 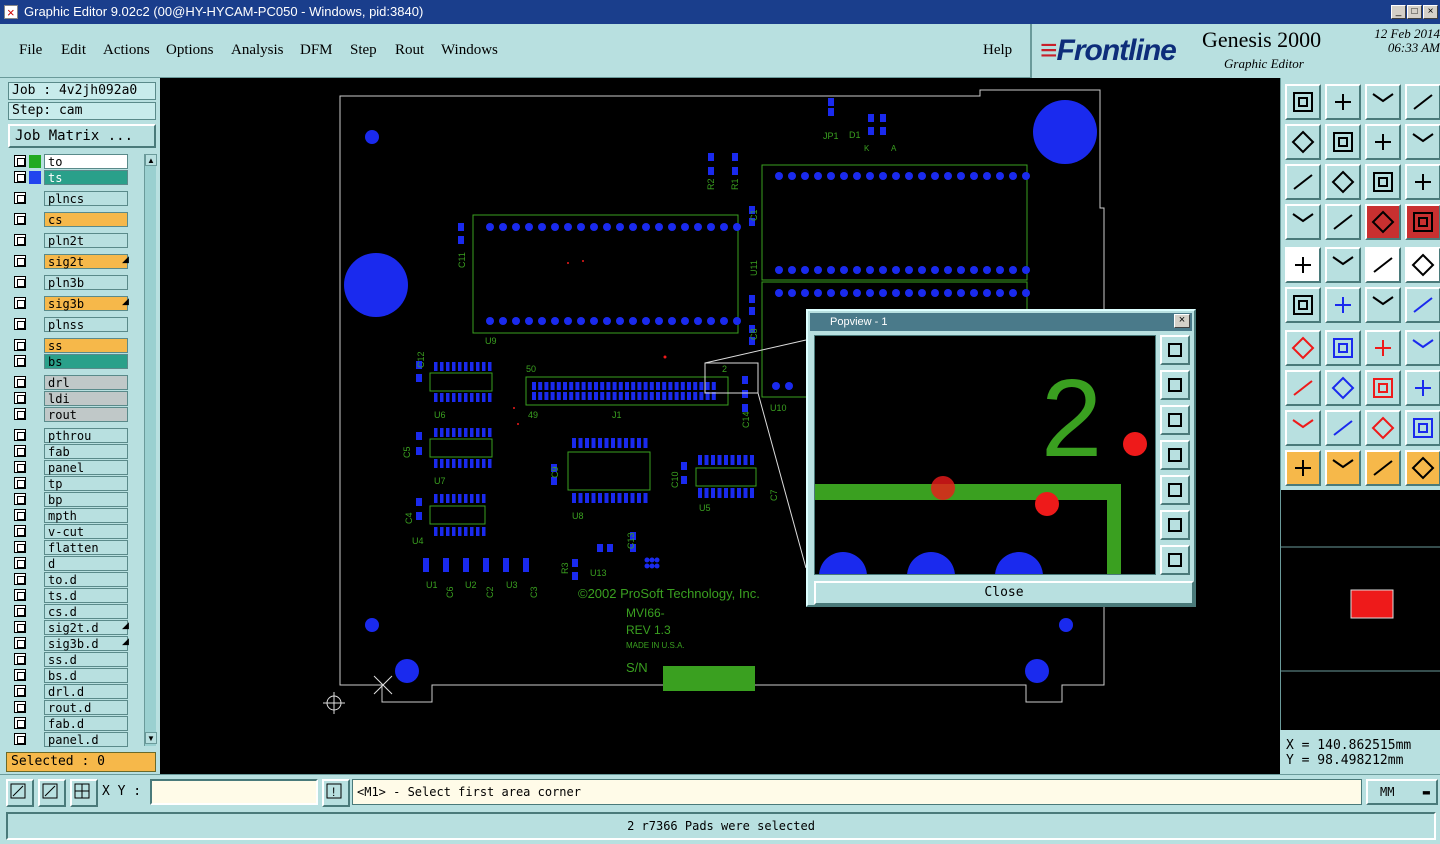 I want to click on layer-row: cs.d, so click(x=75, y=611).